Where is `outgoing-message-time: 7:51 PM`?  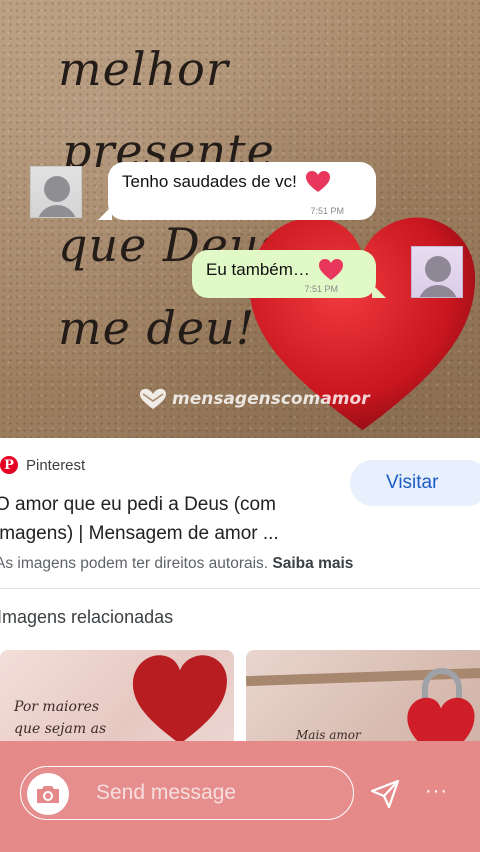
outgoing-message-time: 7:51 PM is located at coordinates (321, 289).